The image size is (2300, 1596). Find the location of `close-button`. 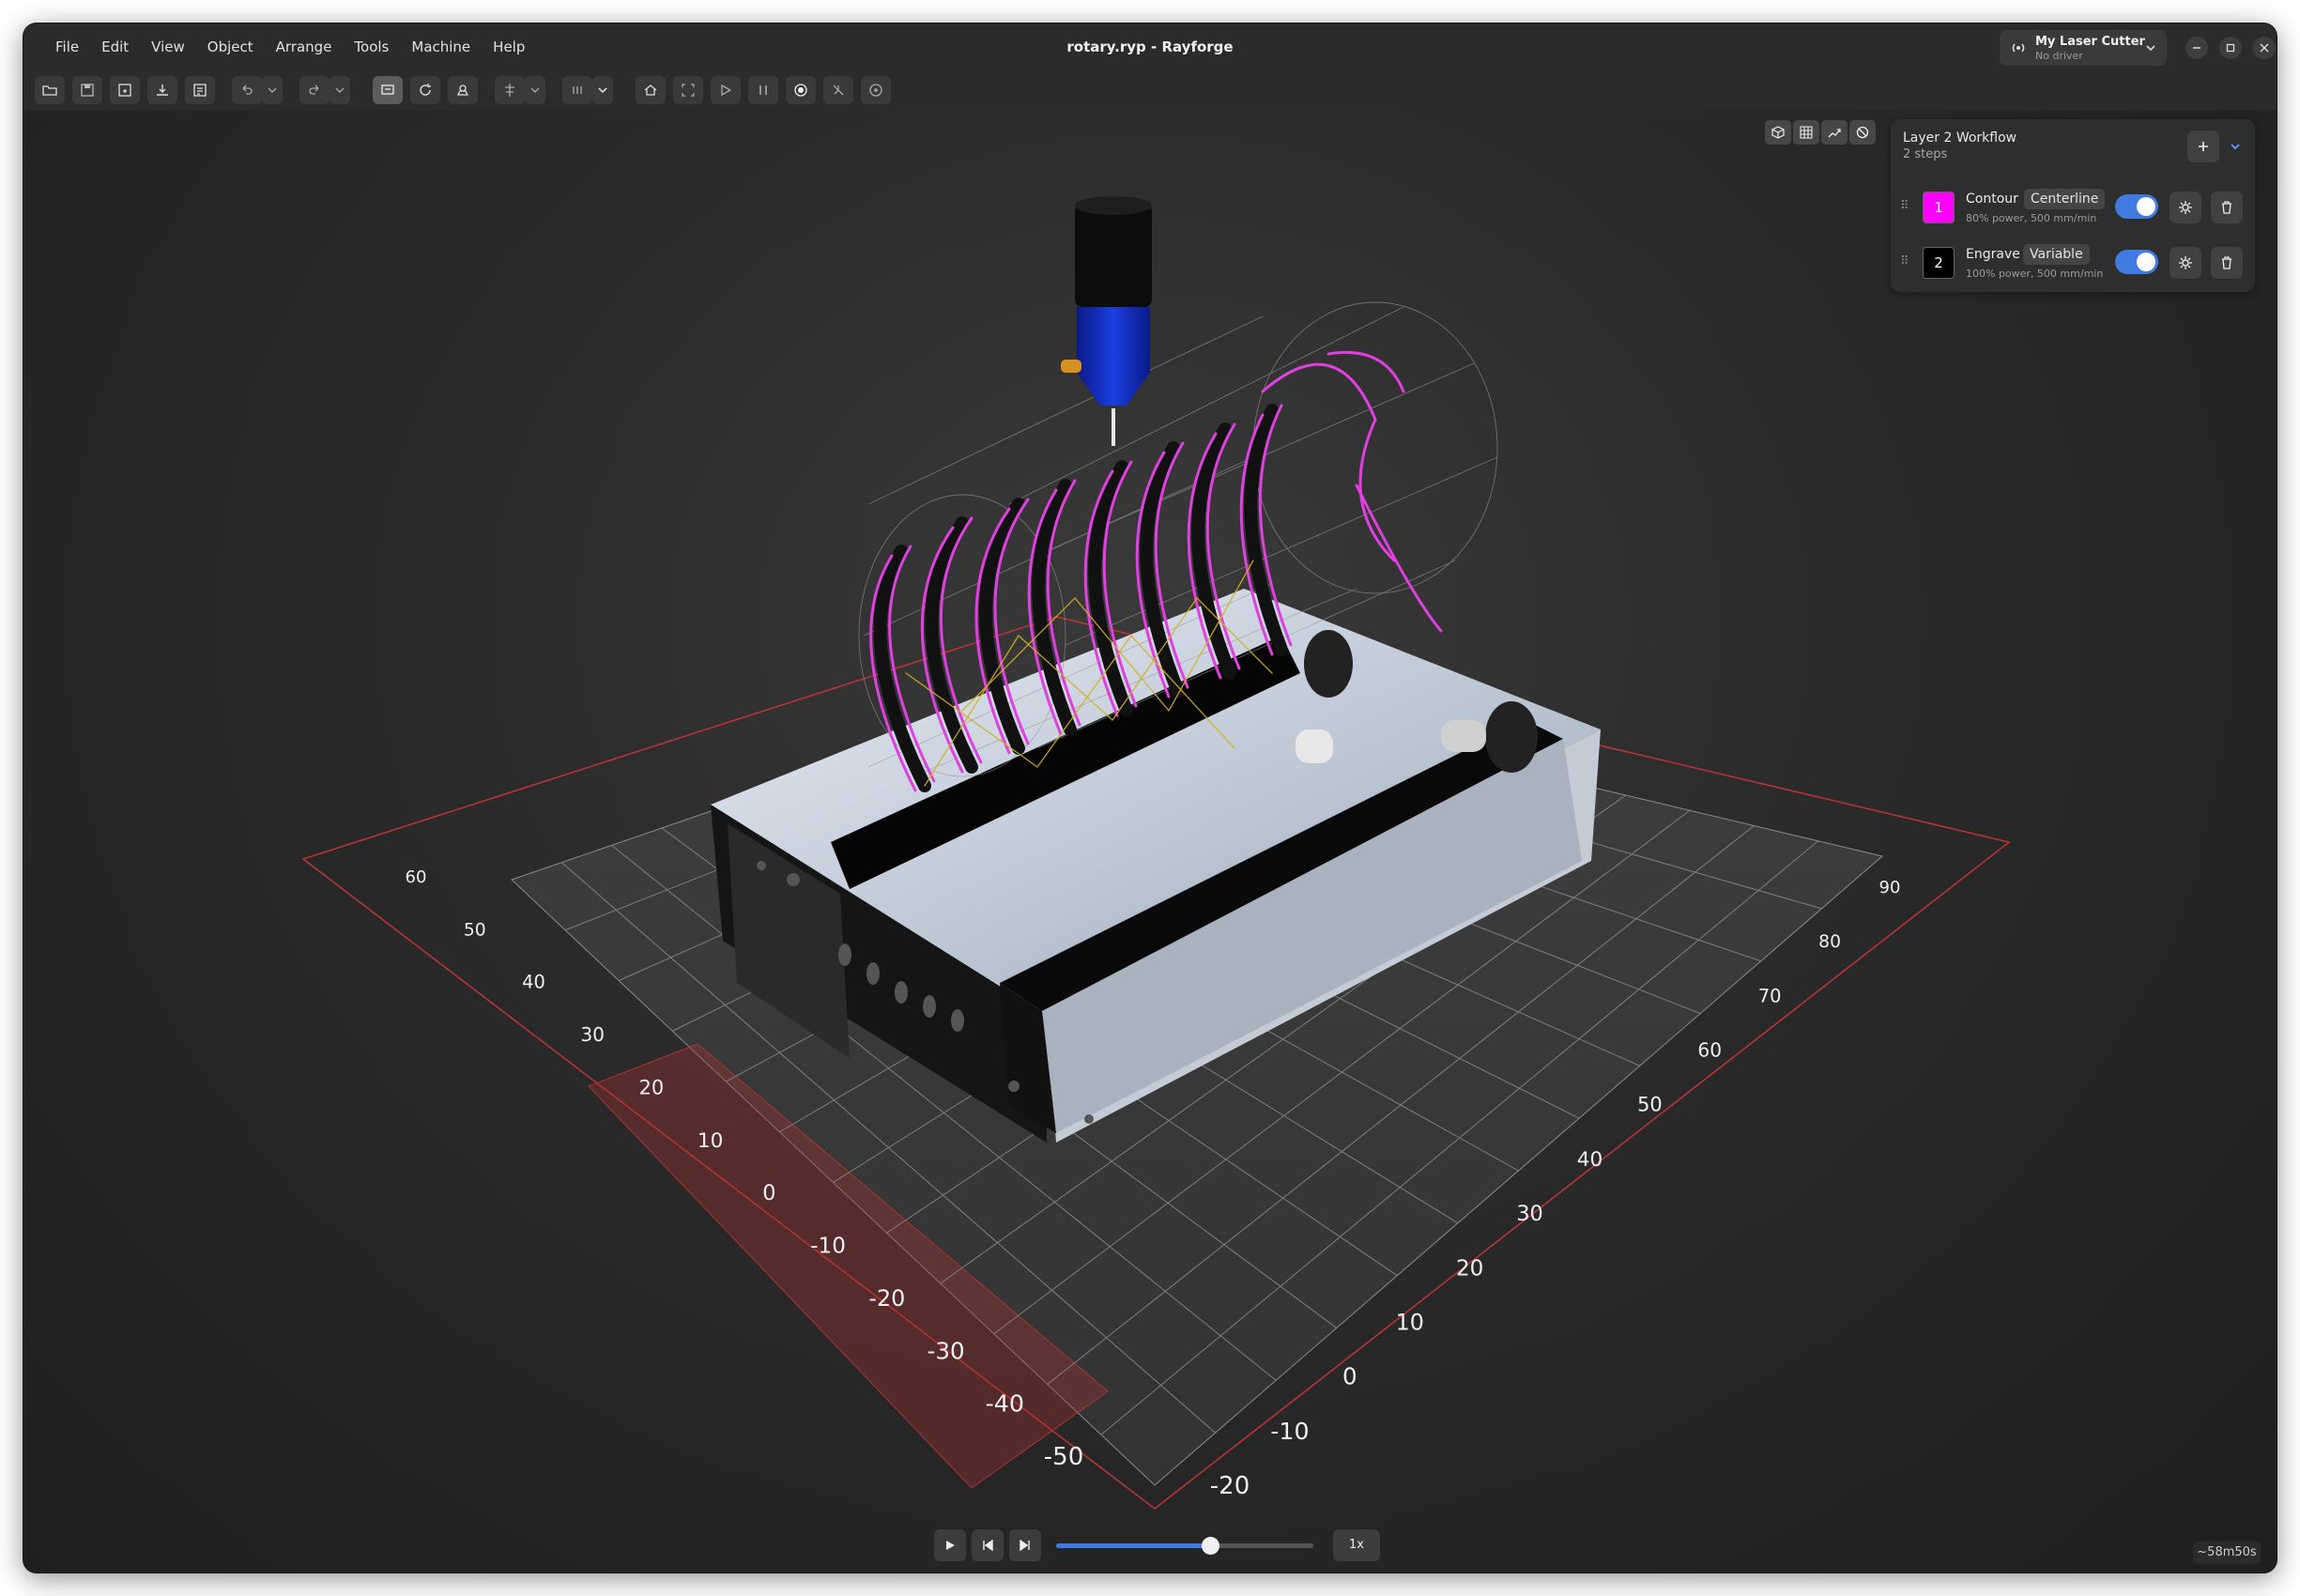

close-button is located at coordinates (2265, 48).